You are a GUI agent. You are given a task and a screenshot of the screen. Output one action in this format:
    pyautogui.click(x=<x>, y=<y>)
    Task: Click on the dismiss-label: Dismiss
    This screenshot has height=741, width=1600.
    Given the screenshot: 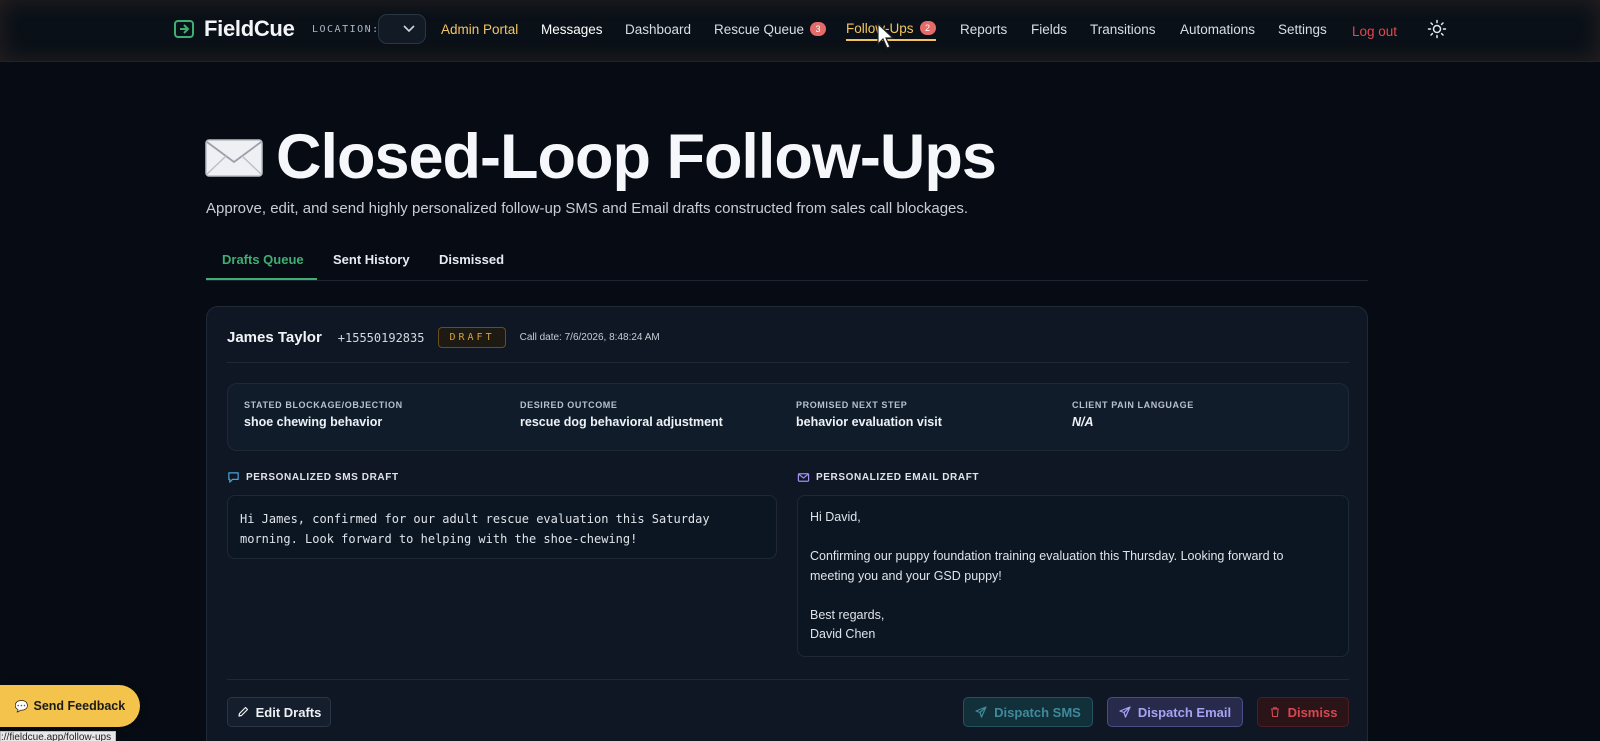 What is the action you would take?
    pyautogui.click(x=1312, y=712)
    